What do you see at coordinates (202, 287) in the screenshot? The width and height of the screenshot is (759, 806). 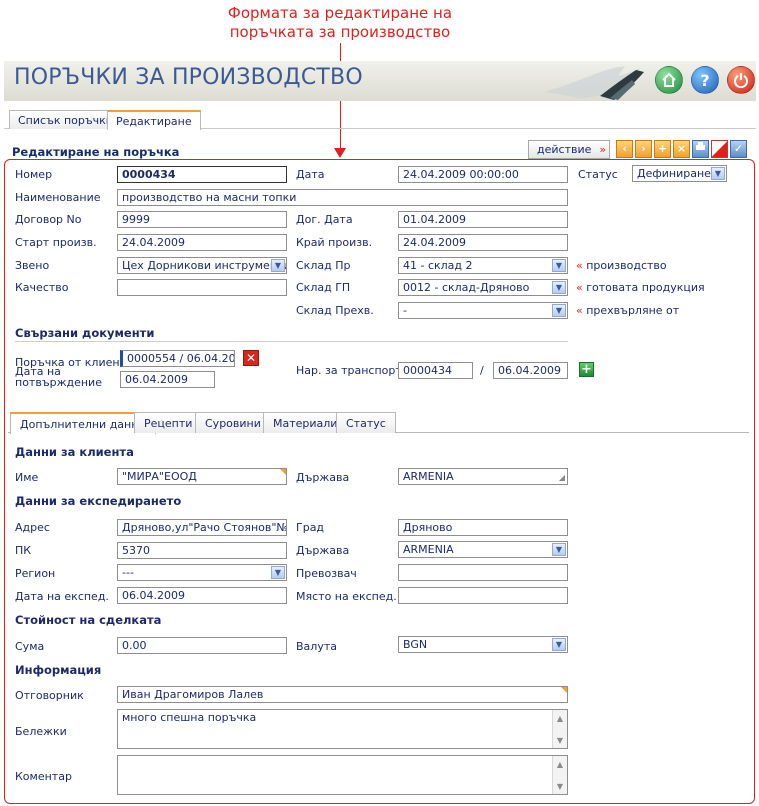 I see `quality-field` at bounding box center [202, 287].